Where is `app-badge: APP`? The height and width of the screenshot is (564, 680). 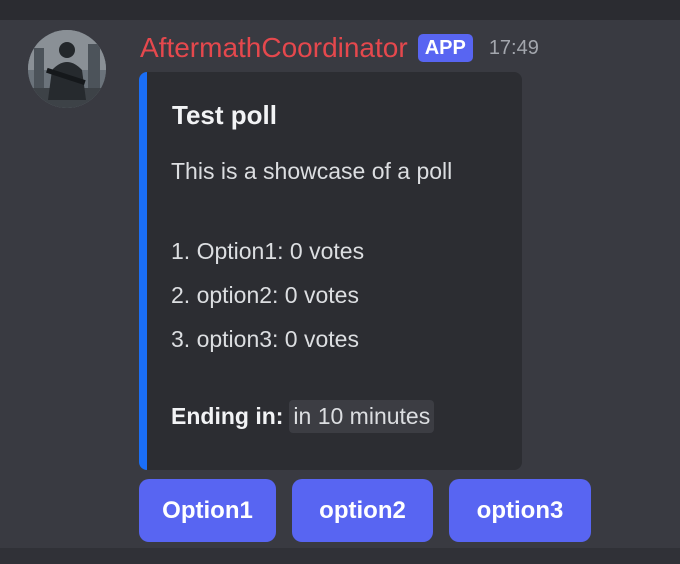
app-badge: APP is located at coordinates (445, 48).